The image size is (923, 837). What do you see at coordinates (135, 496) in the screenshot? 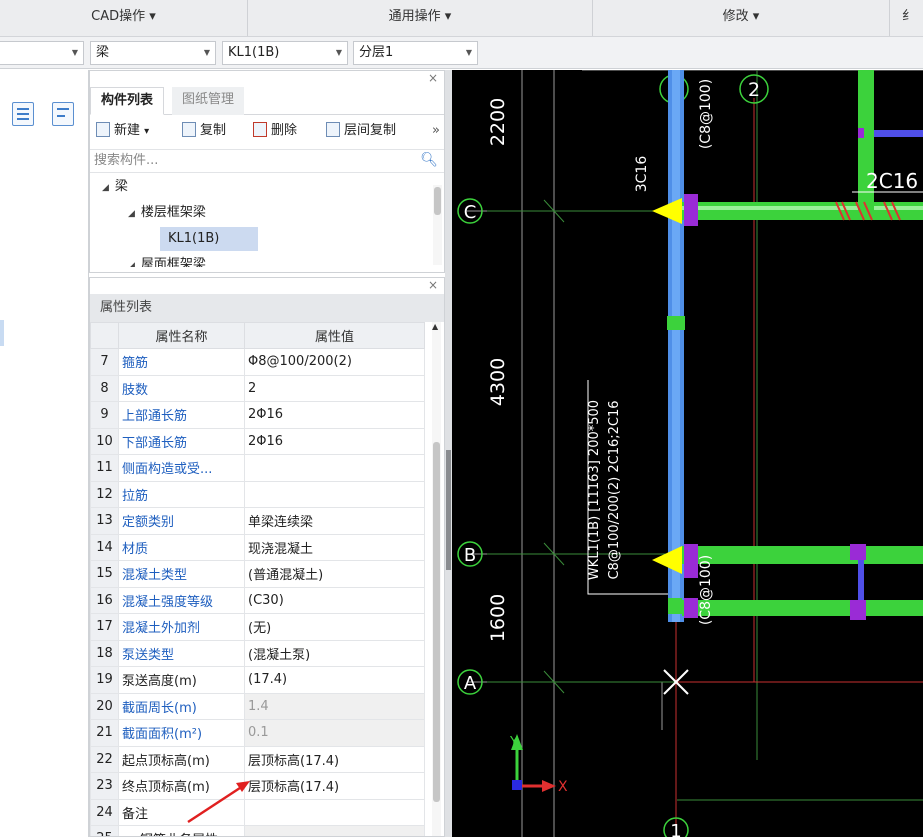
I see `property-name-label: 拉筋` at bounding box center [135, 496].